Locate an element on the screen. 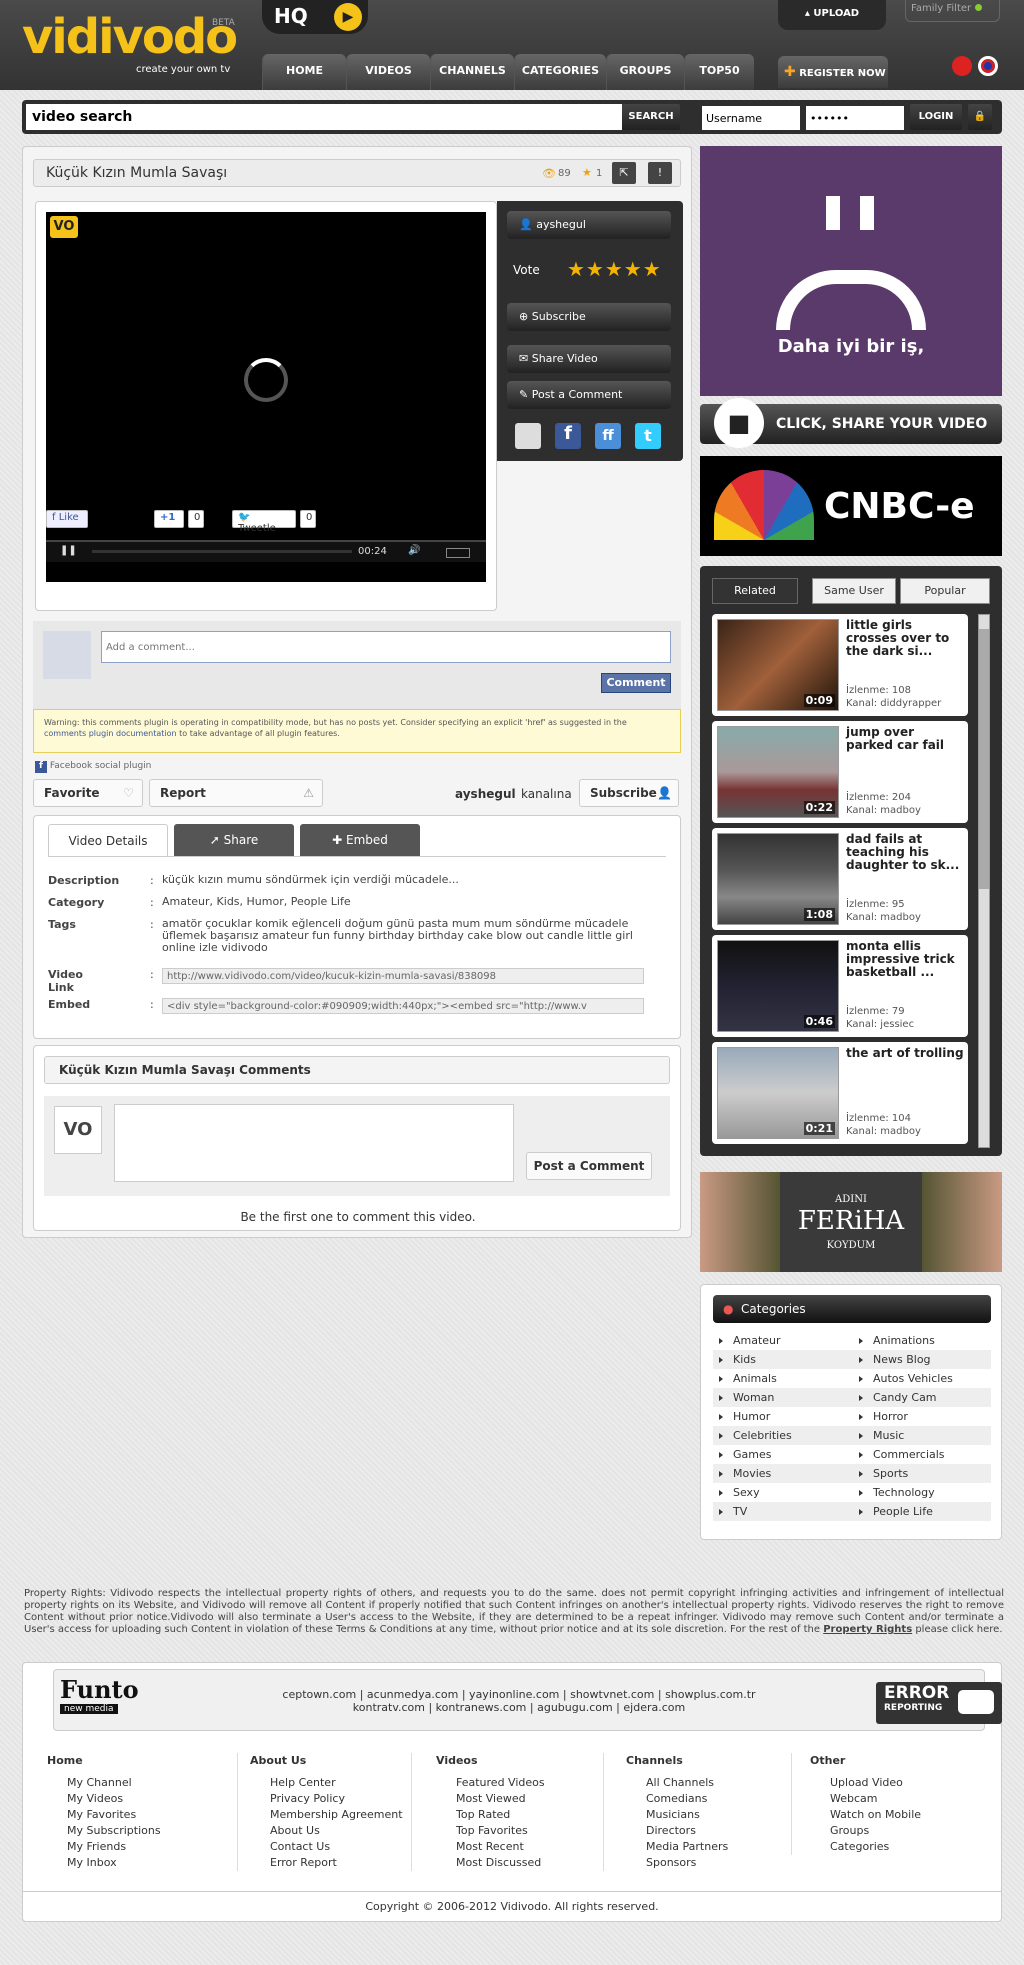 Image resolution: width=1024 pixels, height=1965 pixels. tab-related: Related is located at coordinates (755, 591).